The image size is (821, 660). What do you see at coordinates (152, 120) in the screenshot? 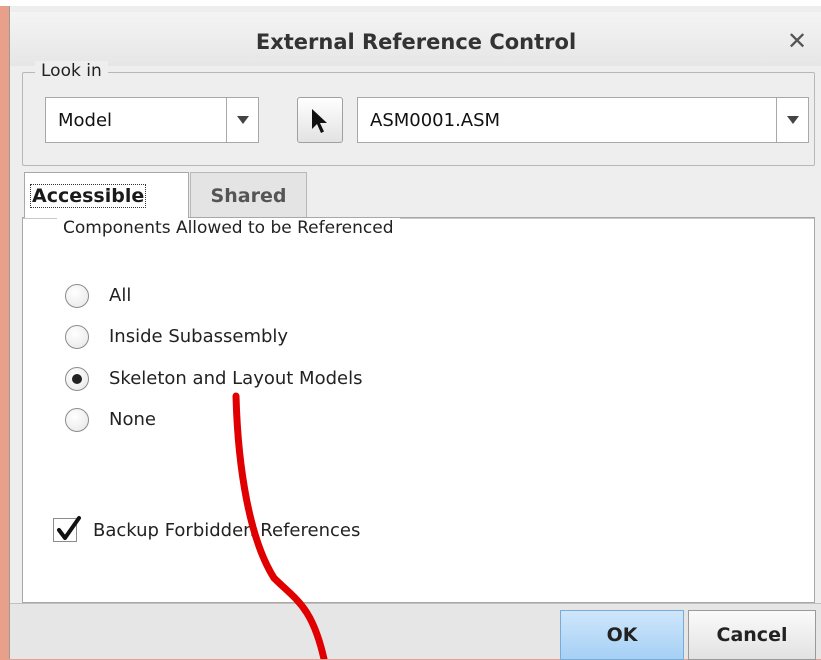
I see `scope-dropdown: Model` at bounding box center [152, 120].